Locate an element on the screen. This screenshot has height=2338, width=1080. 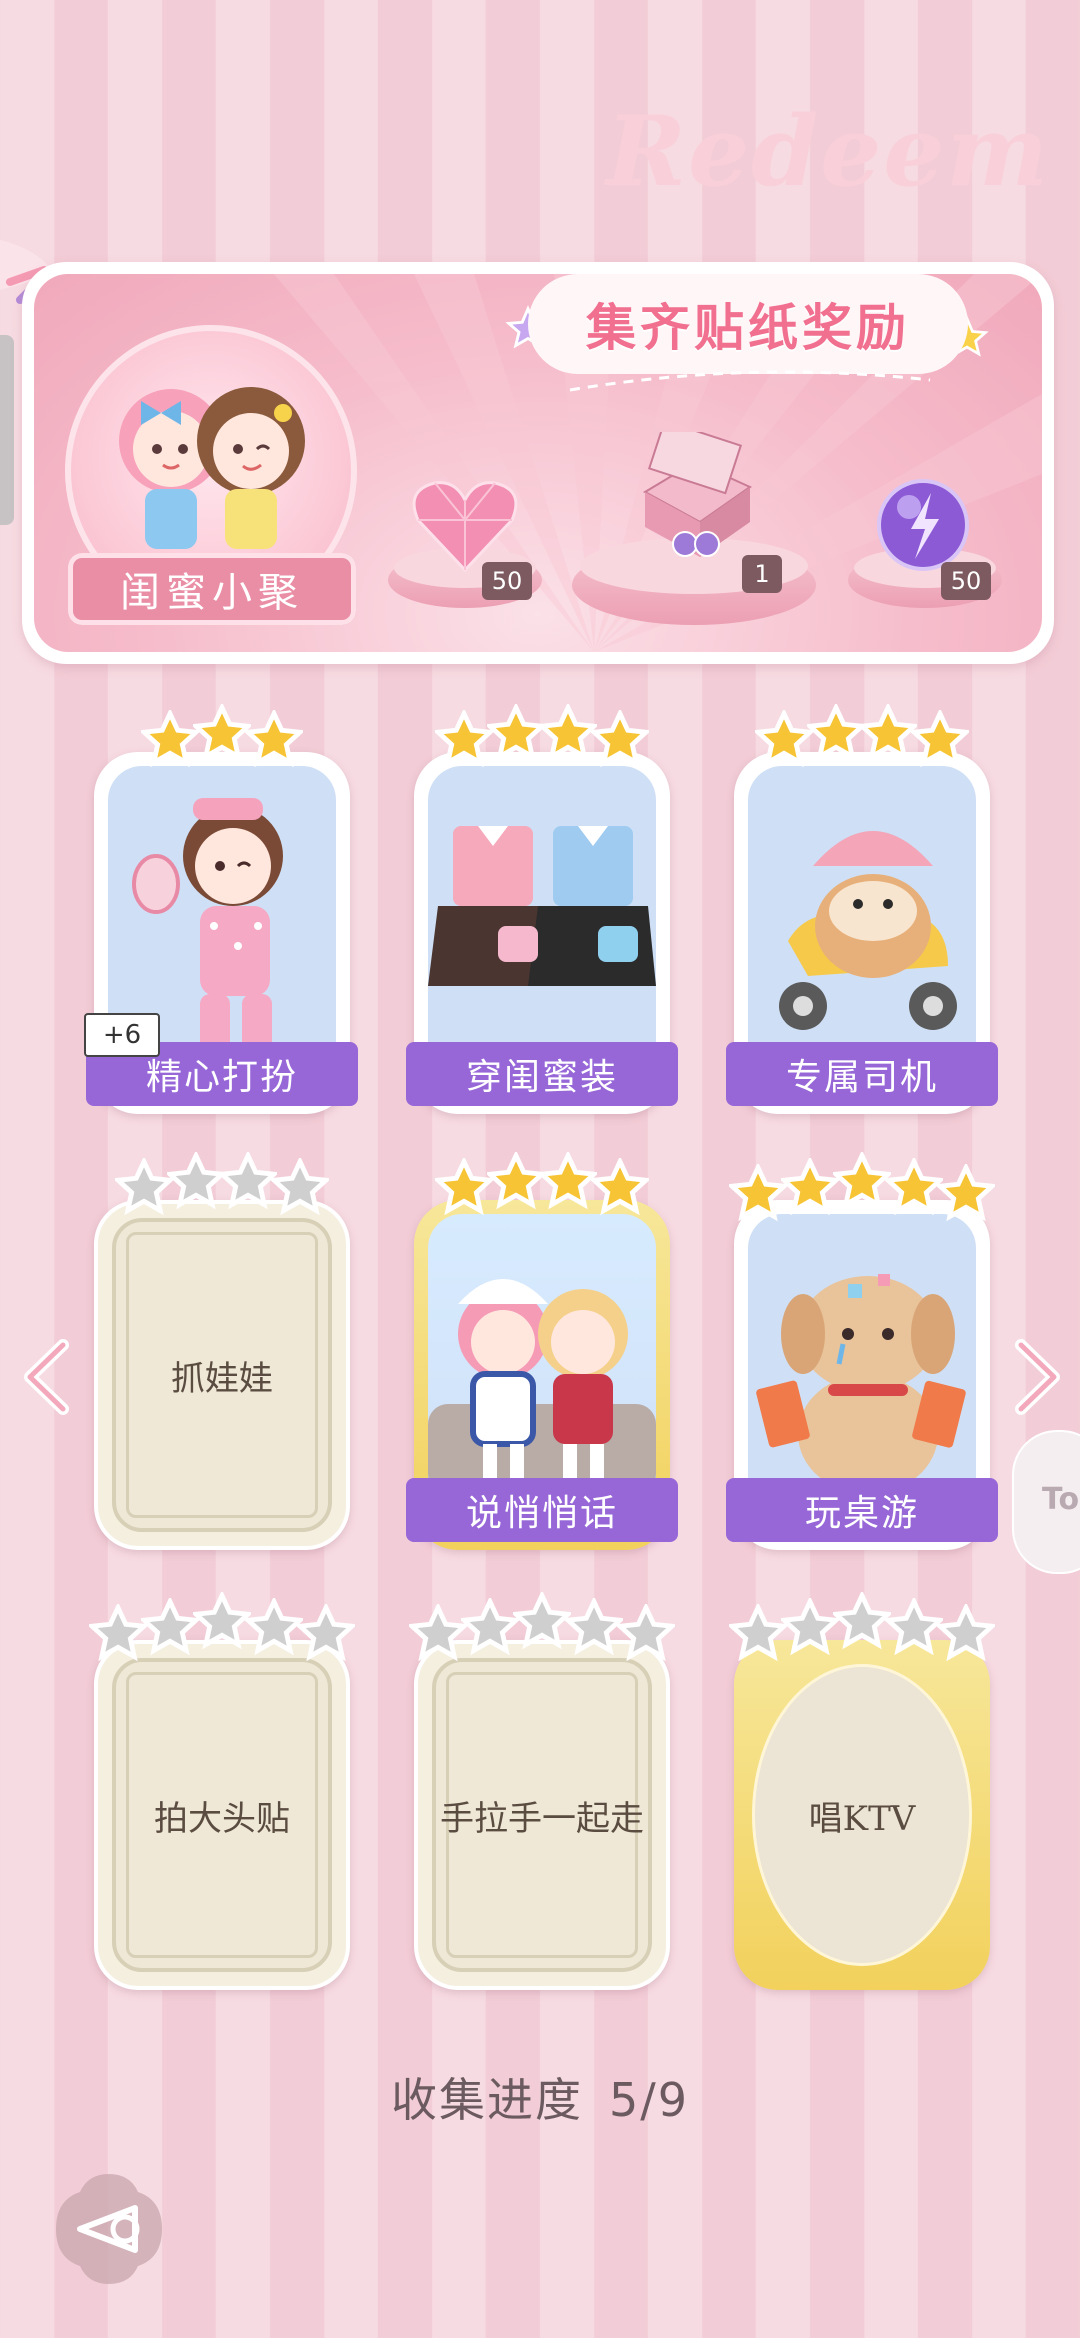
card-name: 抓娃娃 is located at coordinates (222, 1378).